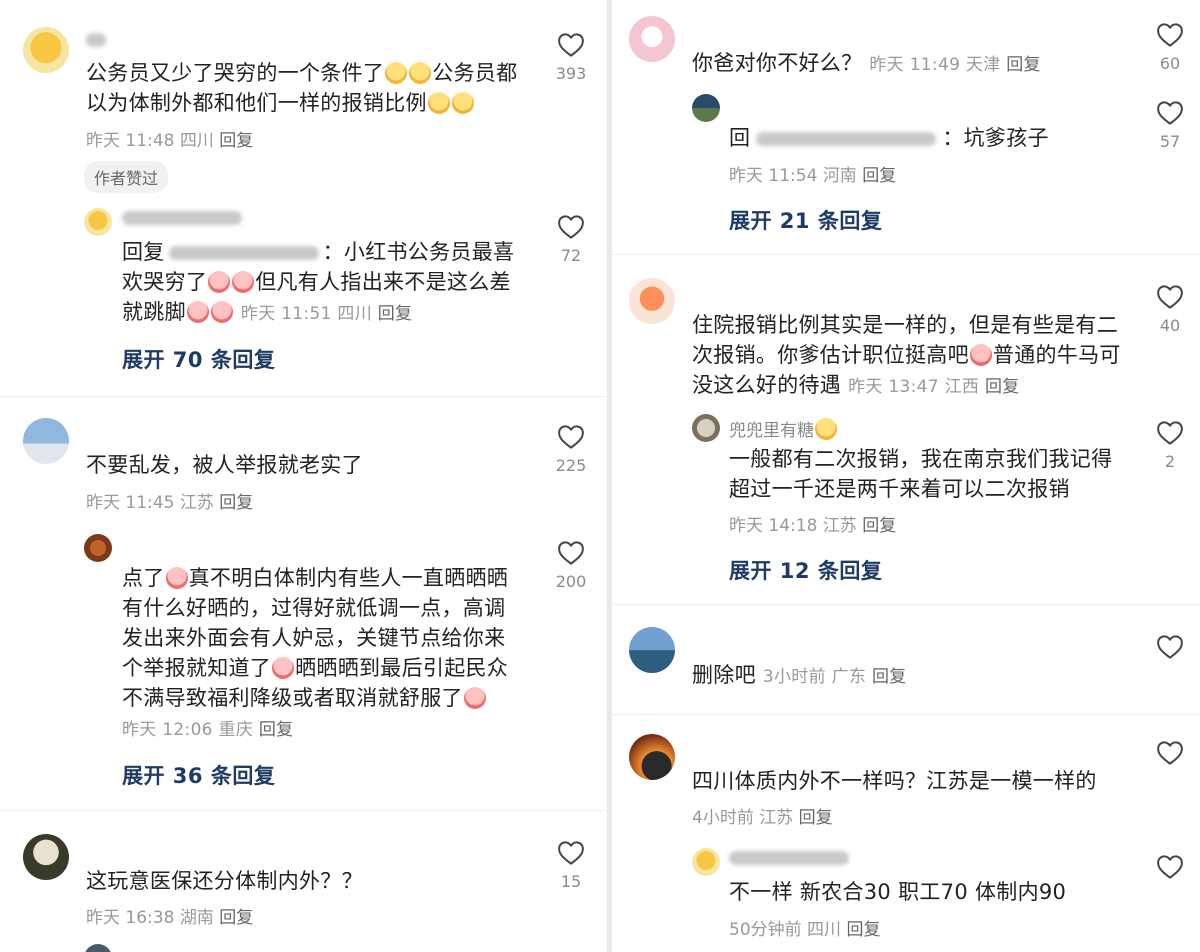  What do you see at coordinates (224, 881) in the screenshot?
I see `comment-text: 这玩意医保还分体制内外？？` at bounding box center [224, 881].